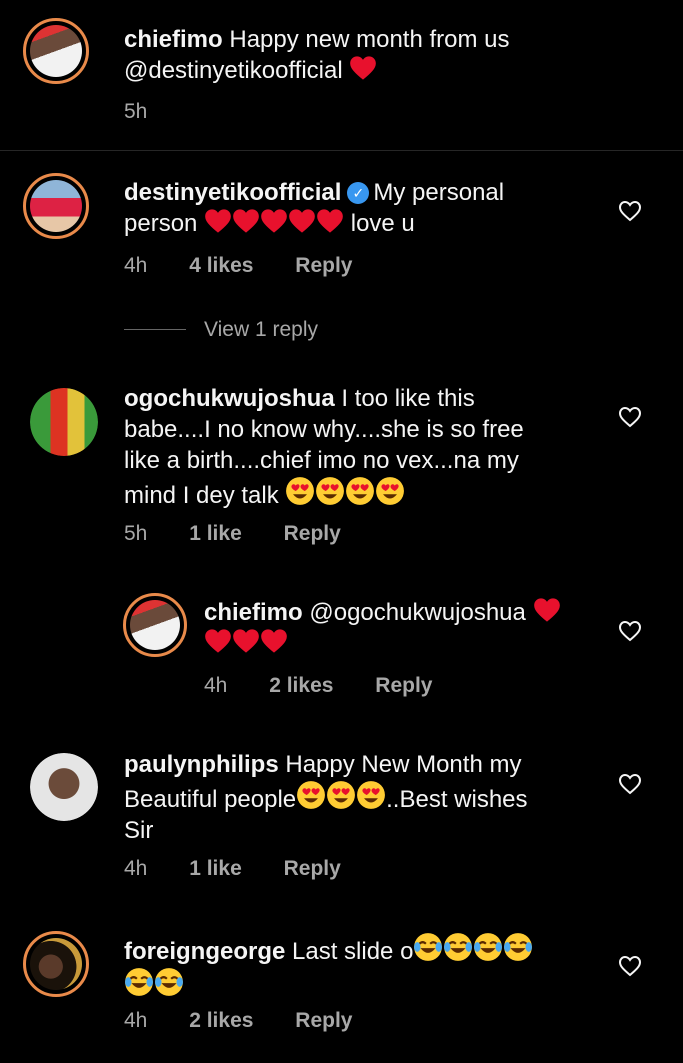 This screenshot has width=683, height=1063. What do you see at coordinates (221, 265) in the screenshot?
I see `likes-count: 4 likes` at bounding box center [221, 265].